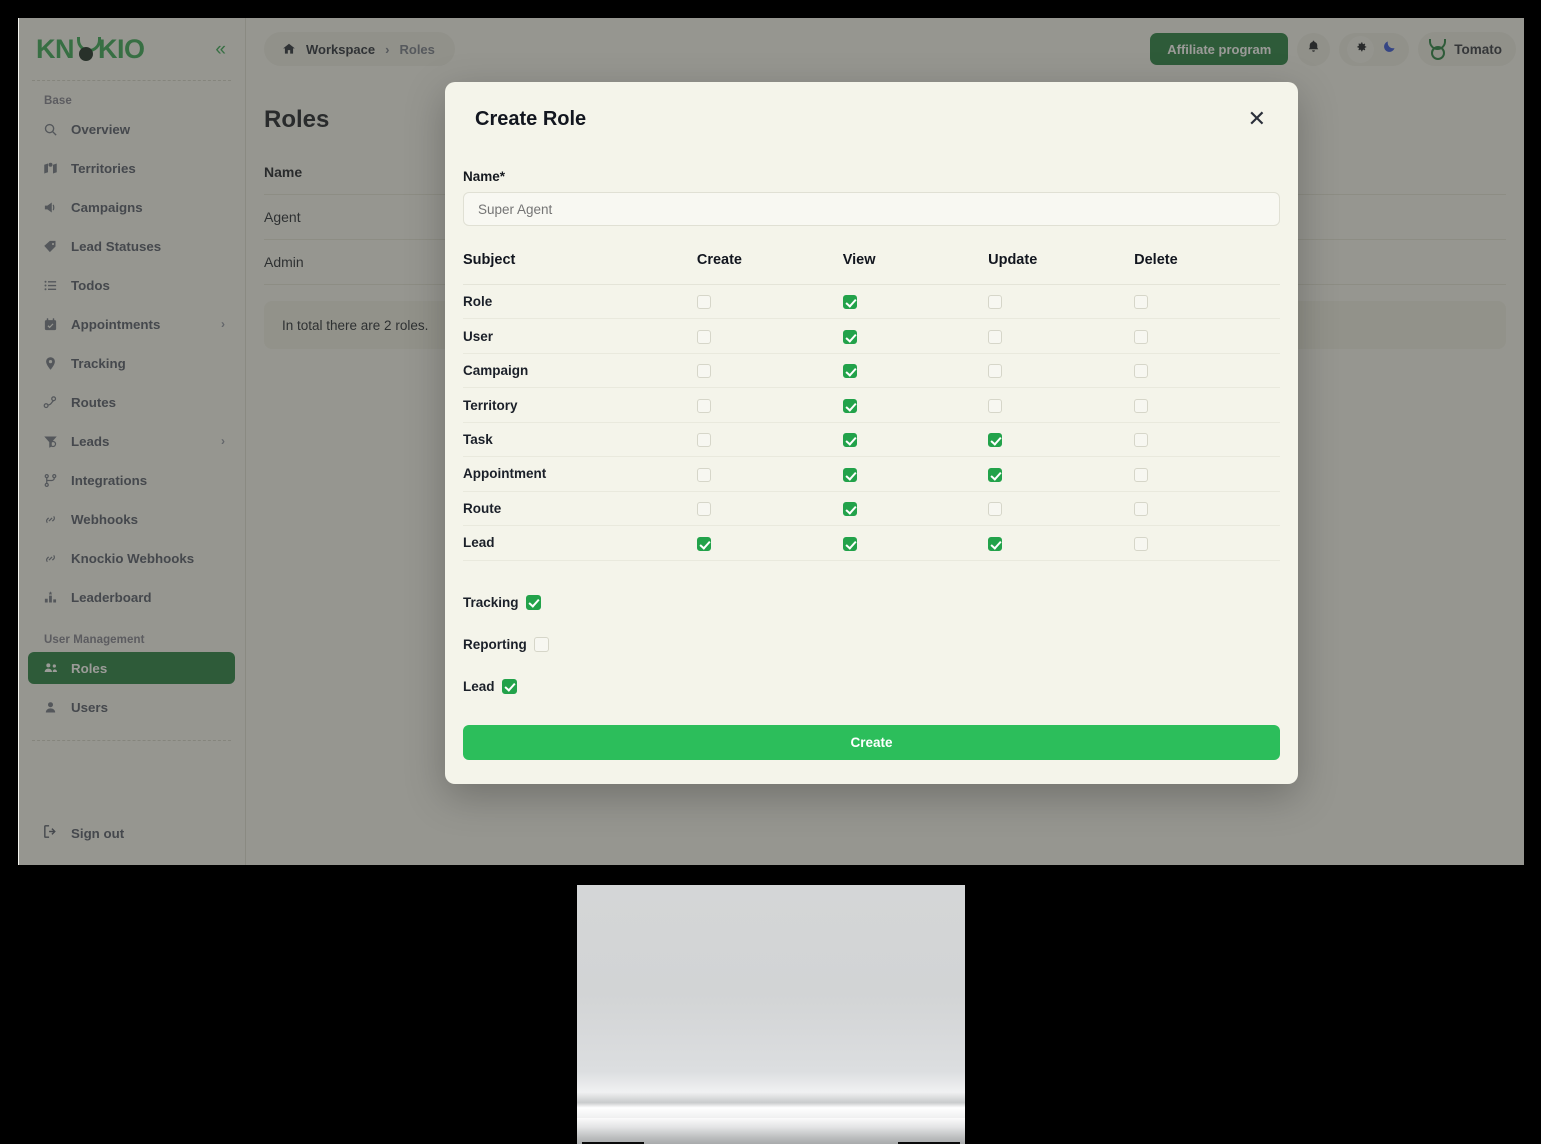 The height and width of the screenshot is (1144, 1541). I want to click on checkbox-task-update, so click(995, 440).